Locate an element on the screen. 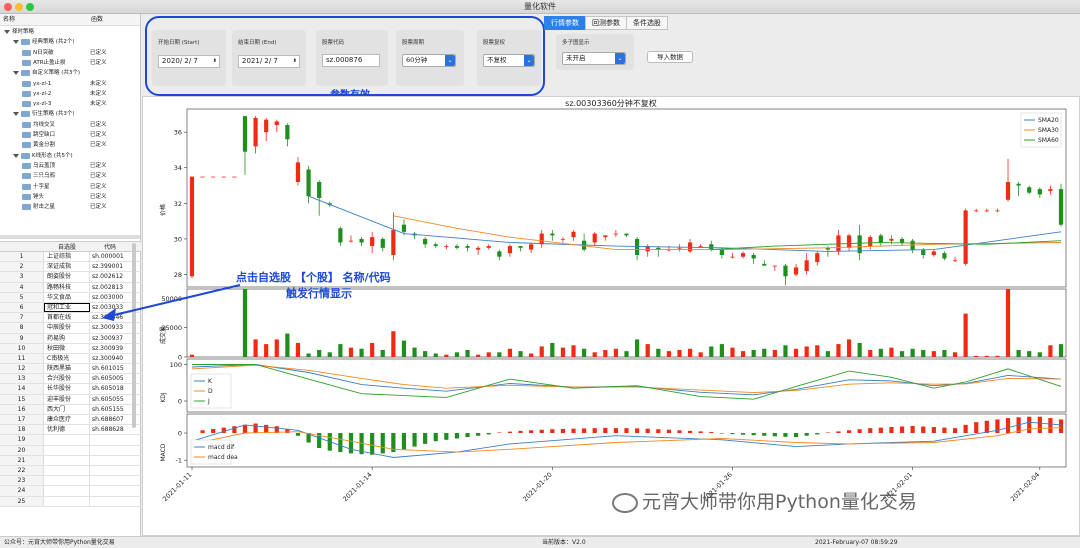  stock-row: 22 is located at coordinates (70, 471).